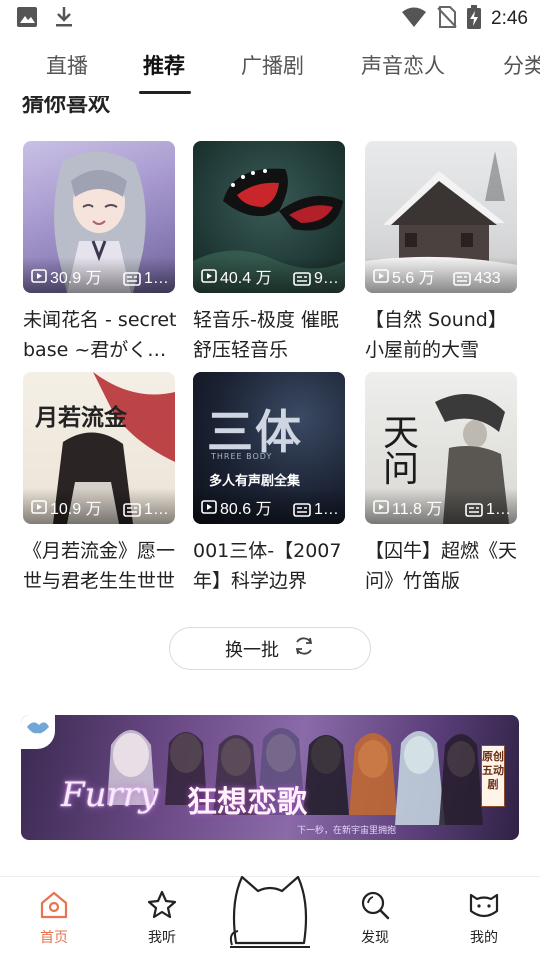 Image resolution: width=540 pixels, height=960 pixels. I want to click on refresh-icon, so click(304, 648).